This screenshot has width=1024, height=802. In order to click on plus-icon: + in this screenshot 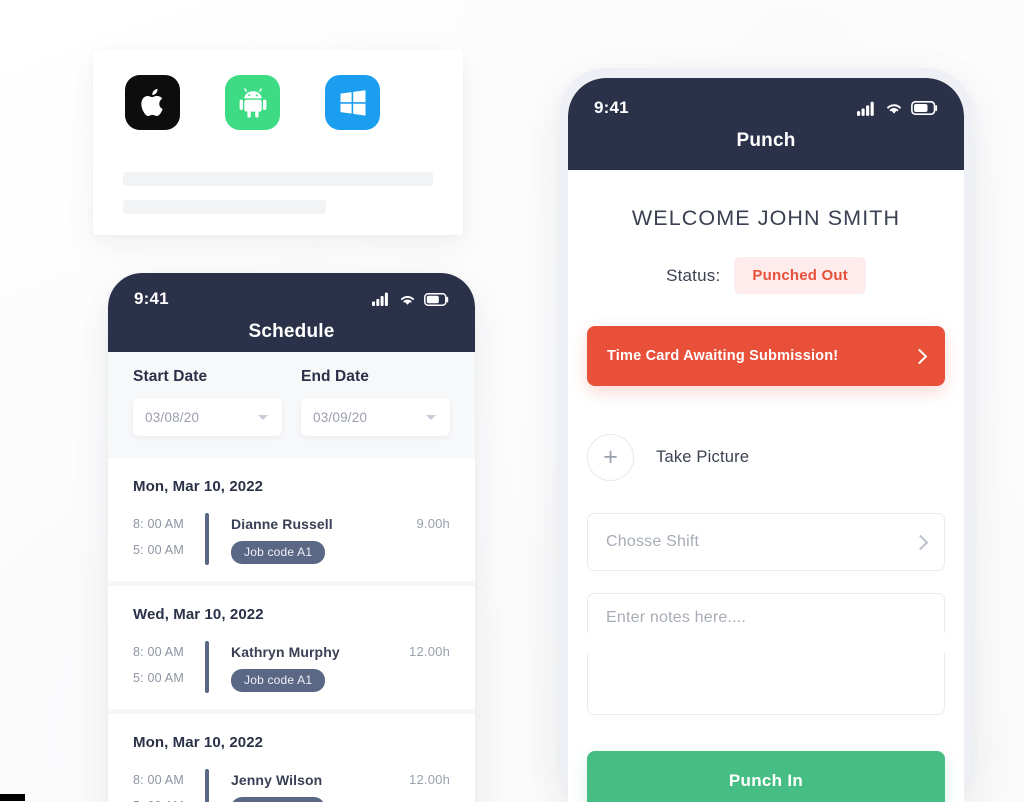, I will do `click(610, 457)`.